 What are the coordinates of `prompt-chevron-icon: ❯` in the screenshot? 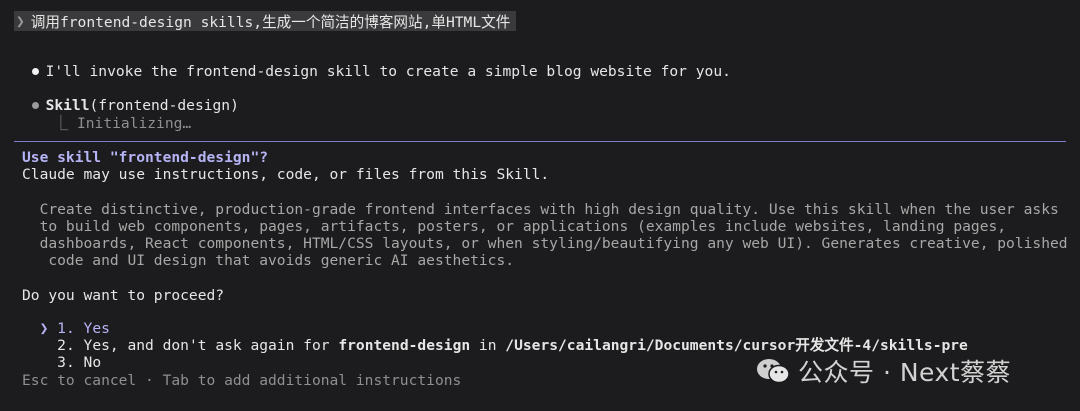 It's located at (20, 21).